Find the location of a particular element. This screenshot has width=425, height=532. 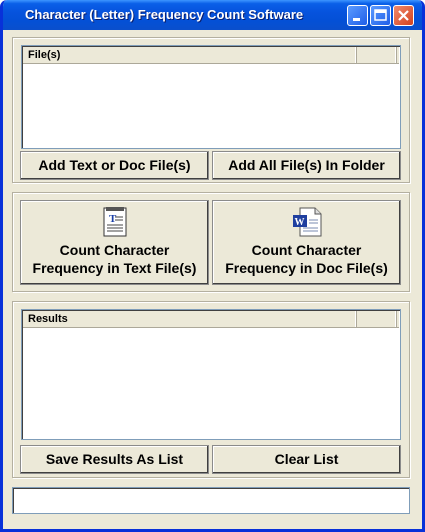

results-list-header: Results is located at coordinates (211, 319).